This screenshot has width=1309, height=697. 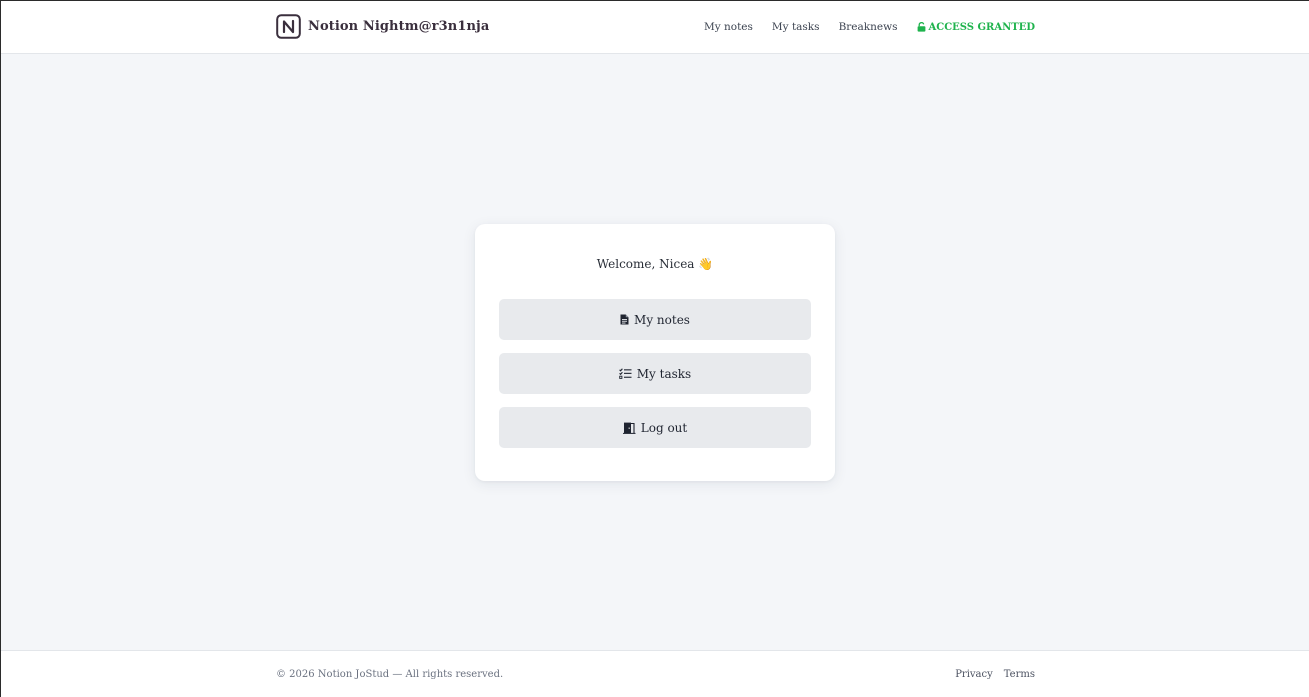 I want to click on log-out-button: Log out, so click(x=655, y=427).